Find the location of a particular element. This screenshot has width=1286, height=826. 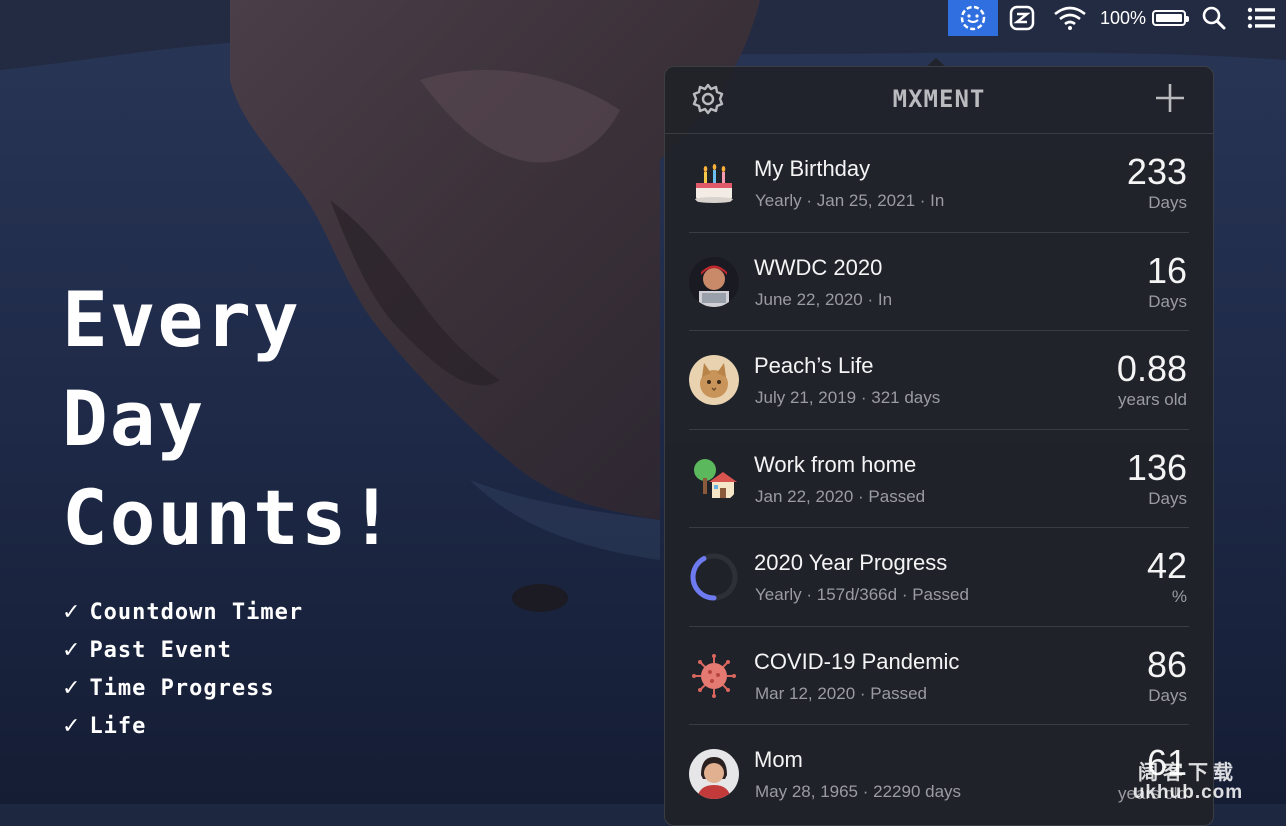

event-title: Peach’s Life is located at coordinates (814, 365).